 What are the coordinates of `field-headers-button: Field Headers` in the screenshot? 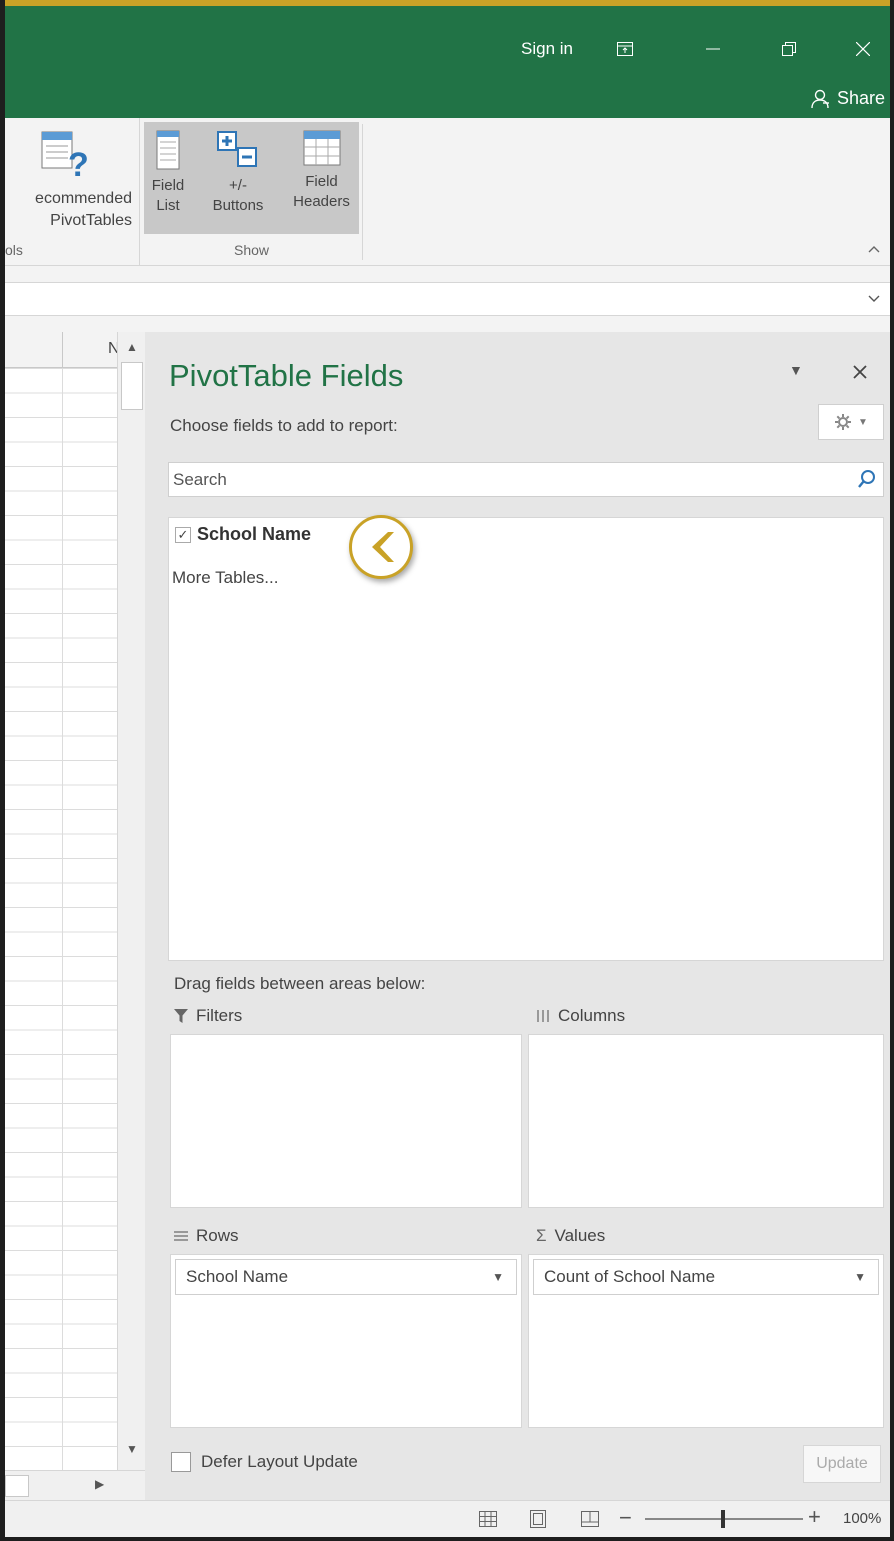 It's located at (321, 178).